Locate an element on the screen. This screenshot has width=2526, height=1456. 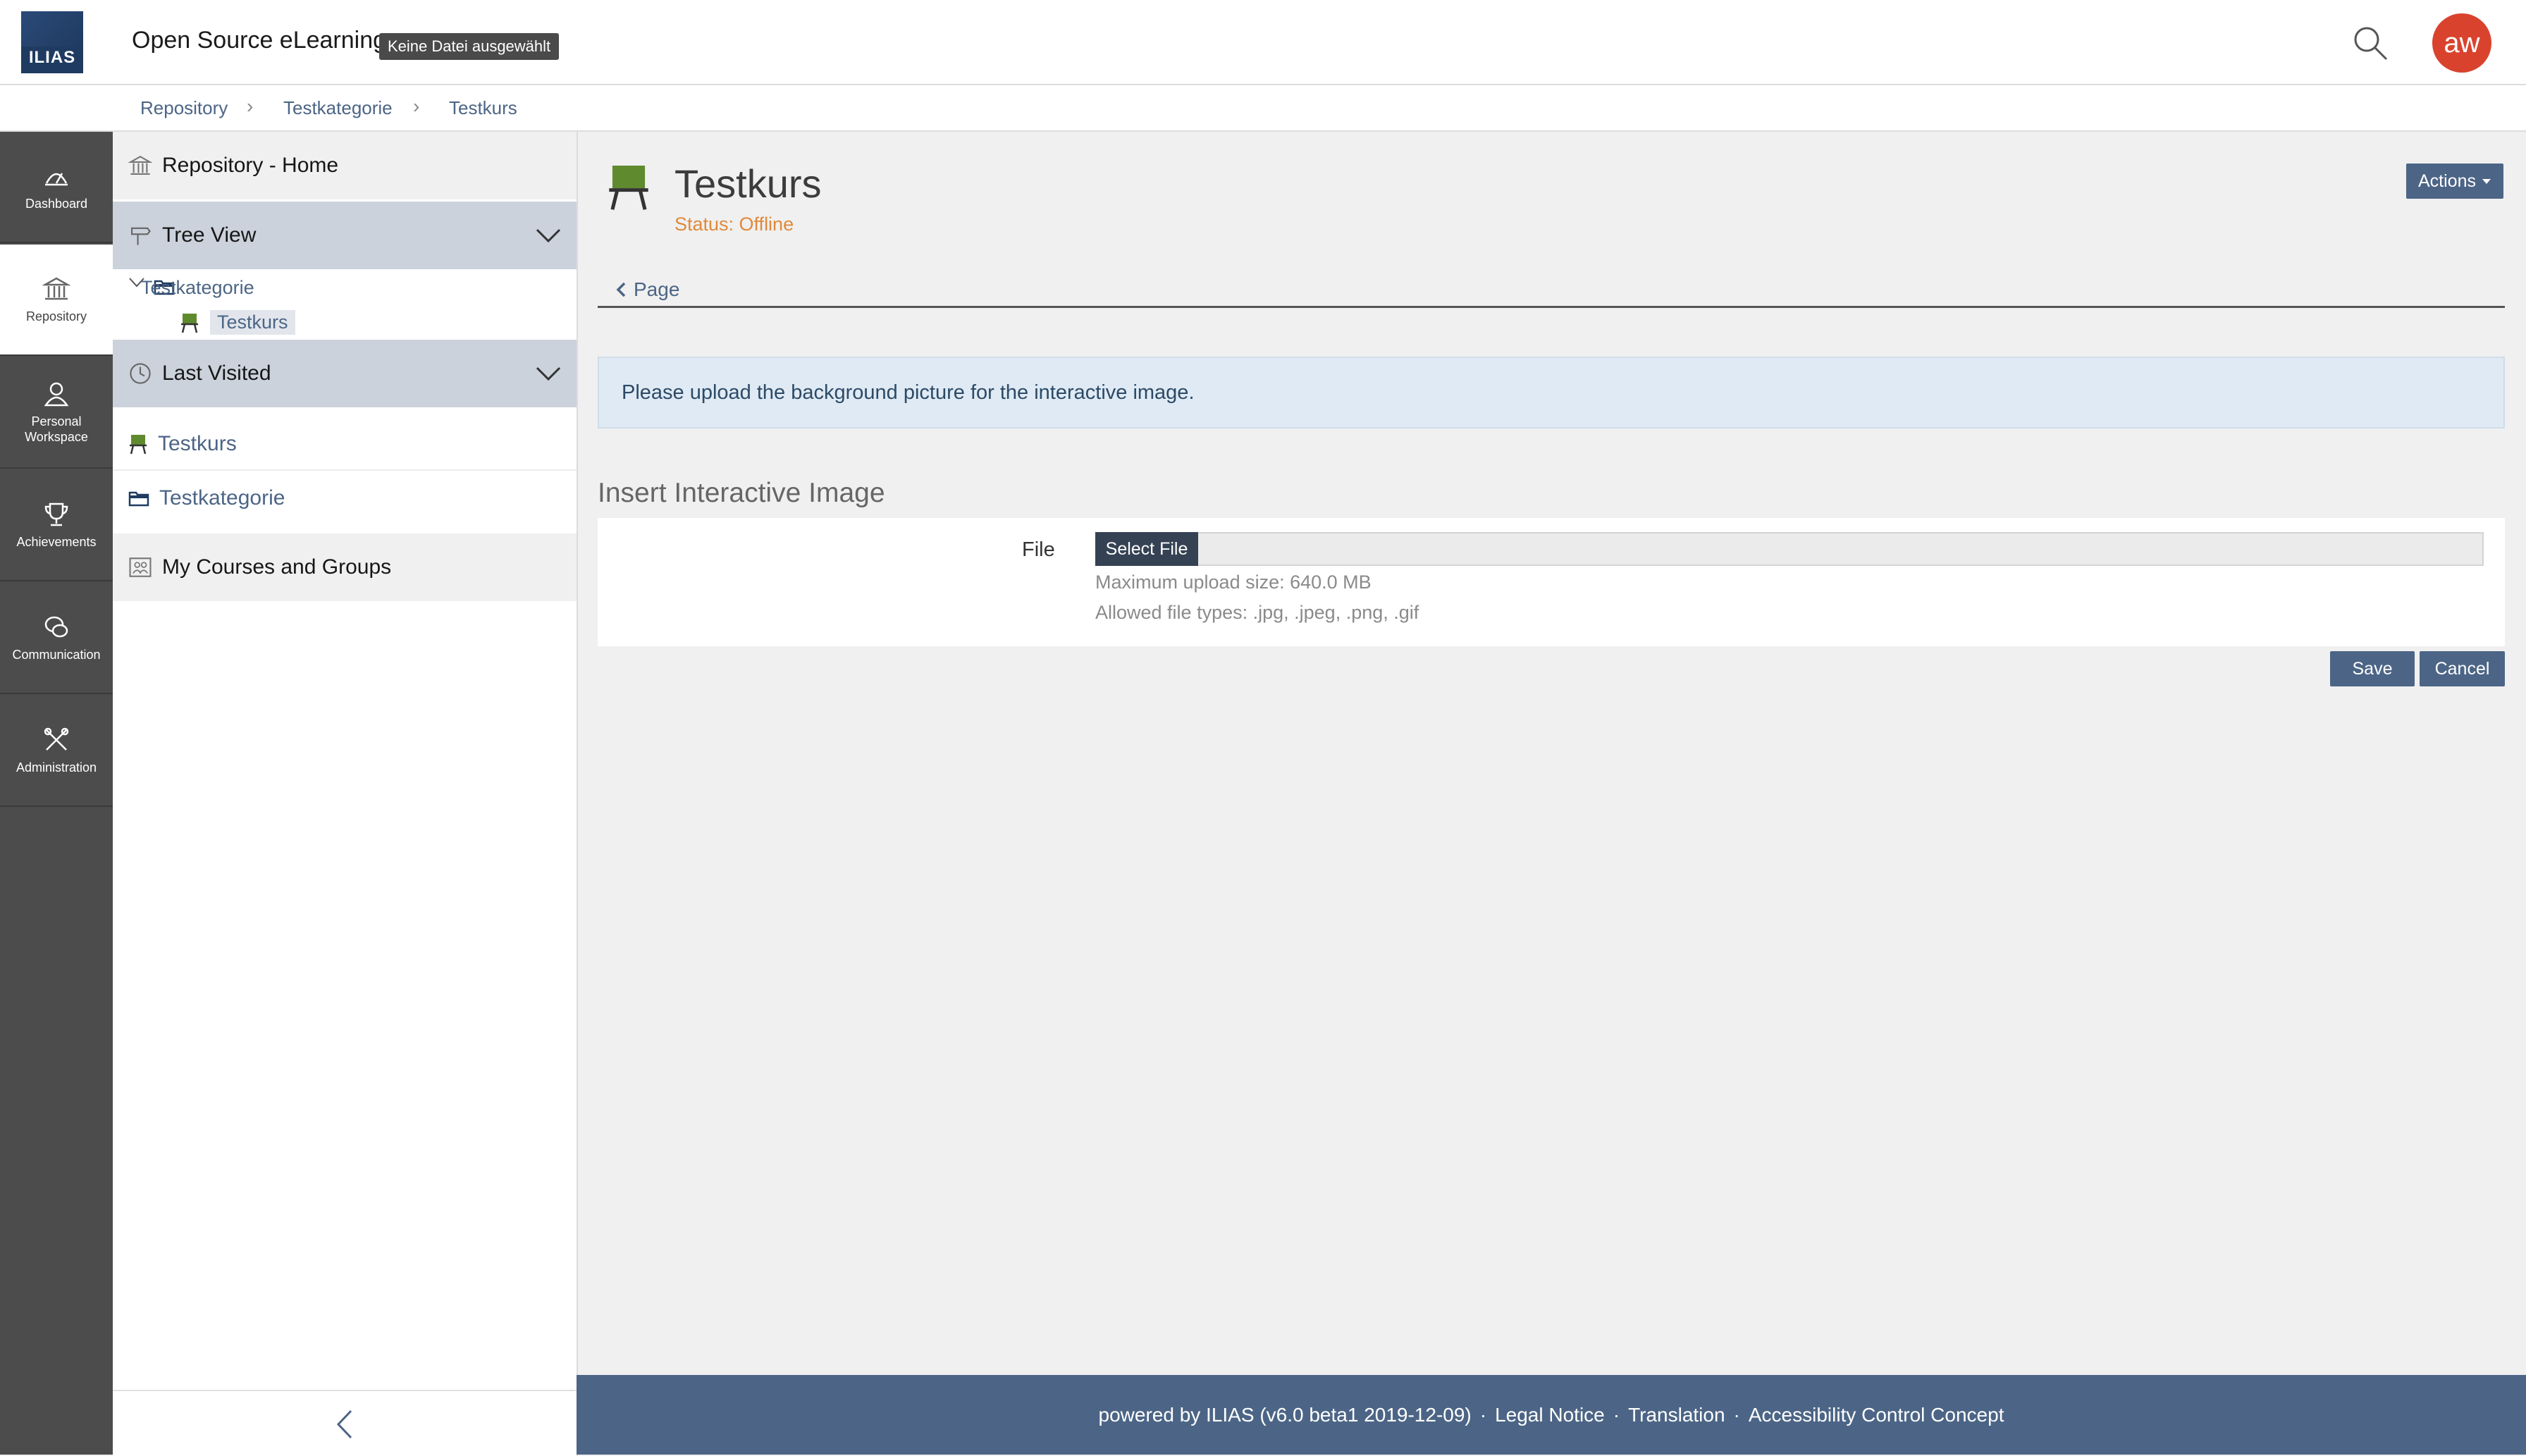
groups-icon is located at coordinates (140, 567).